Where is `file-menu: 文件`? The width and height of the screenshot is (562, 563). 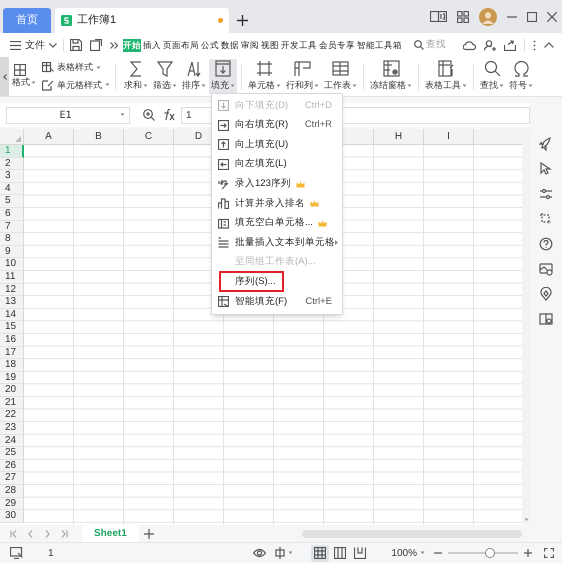 file-menu: 文件 is located at coordinates (35, 45).